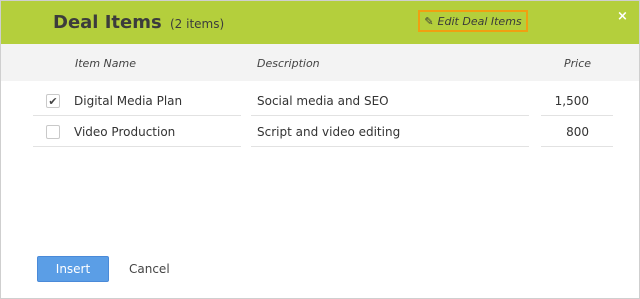 Image resolution: width=640 pixels, height=299 pixels. I want to click on cancel-button: Cancel, so click(149, 269).